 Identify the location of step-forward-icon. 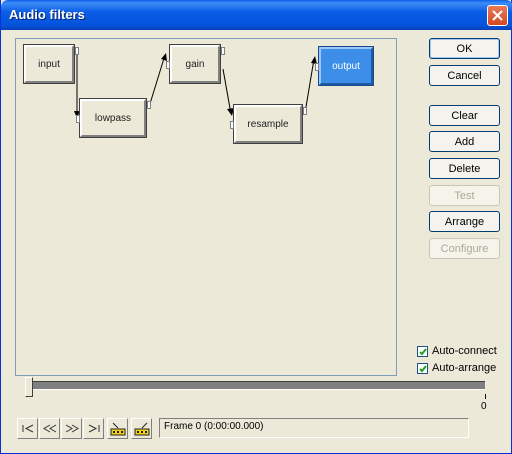
(72, 428).